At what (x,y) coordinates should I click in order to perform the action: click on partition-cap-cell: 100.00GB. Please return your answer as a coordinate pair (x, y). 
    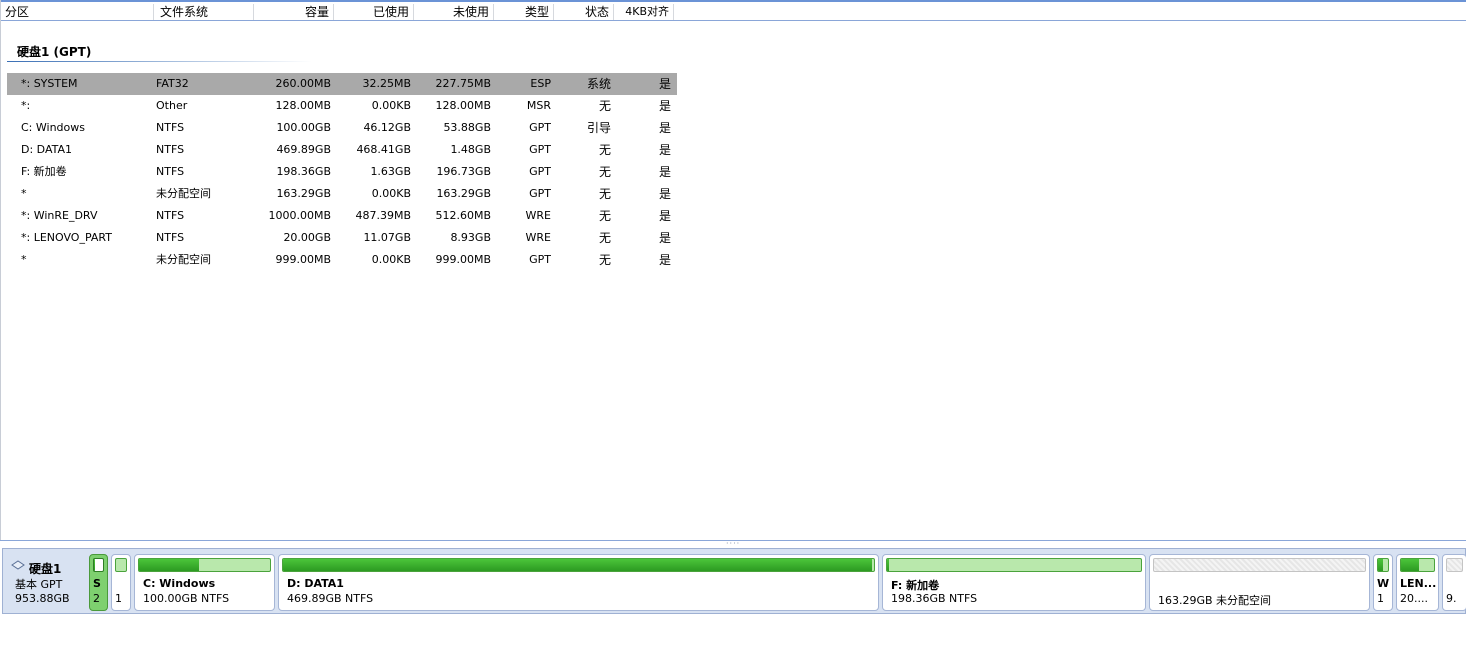
    Looking at the image, I should click on (303, 127).